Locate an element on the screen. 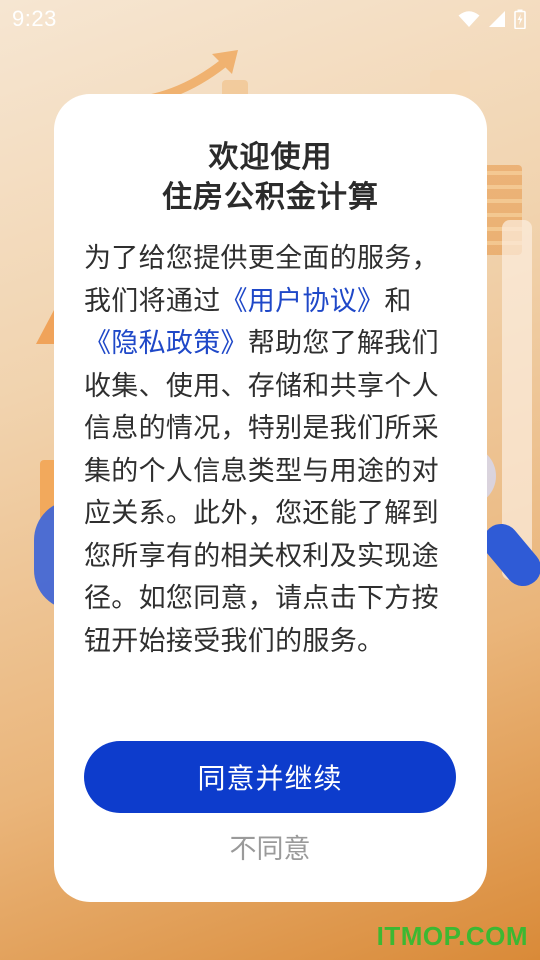 Image resolution: width=540 pixels, height=960 pixels. body-text-2: 和 is located at coordinates (398, 301).